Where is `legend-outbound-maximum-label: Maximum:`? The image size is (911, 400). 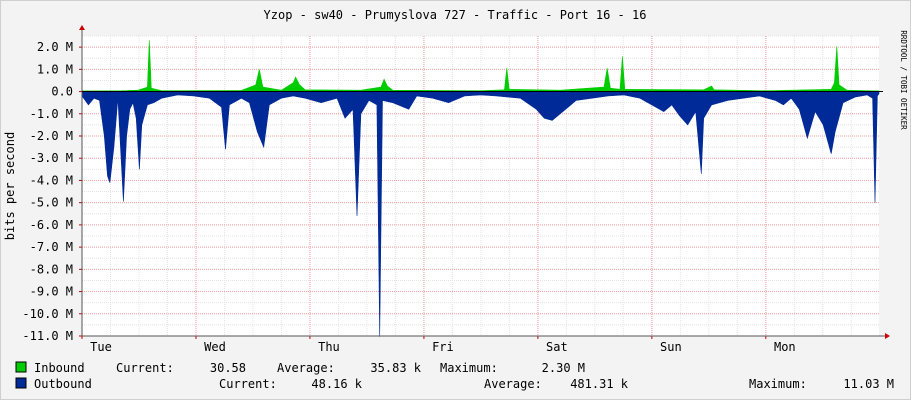
legend-outbound-maximum-label: Maximum: is located at coordinates (778, 384).